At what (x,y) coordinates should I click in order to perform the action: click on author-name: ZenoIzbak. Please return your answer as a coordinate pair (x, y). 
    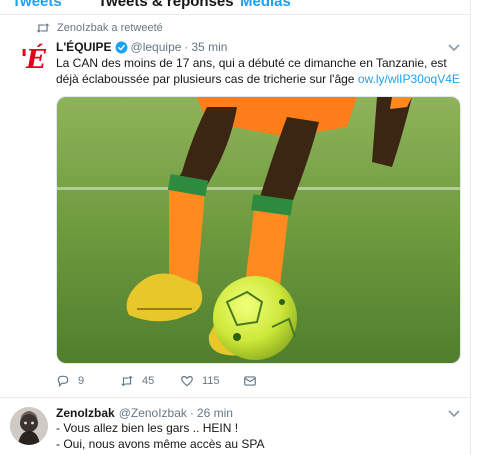
    Looking at the image, I should click on (85, 413).